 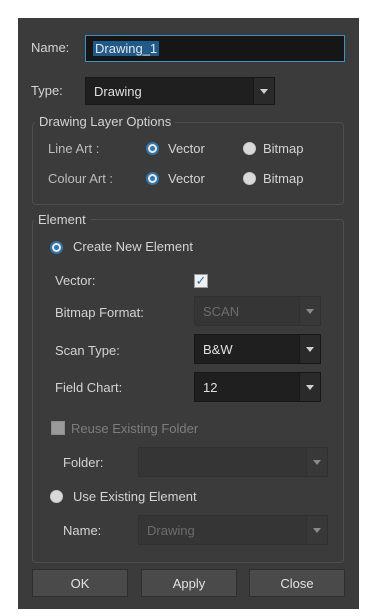 What do you see at coordinates (75, 280) in the screenshot?
I see `vector-label: Vector:` at bounding box center [75, 280].